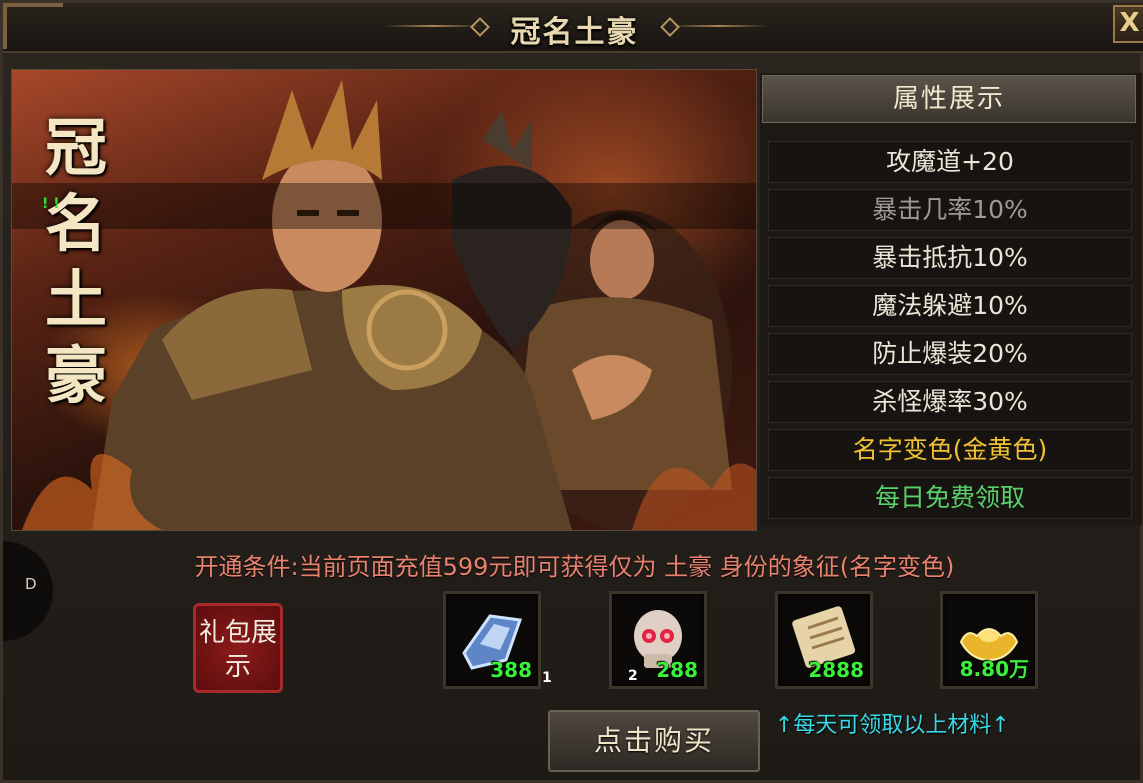 This screenshot has height=783, width=1143. I want to click on unlock-condition-text: 开通条件:当前页面充值599元即可获得仅为 土豪 身份的象征(名字变色), so click(574, 567).